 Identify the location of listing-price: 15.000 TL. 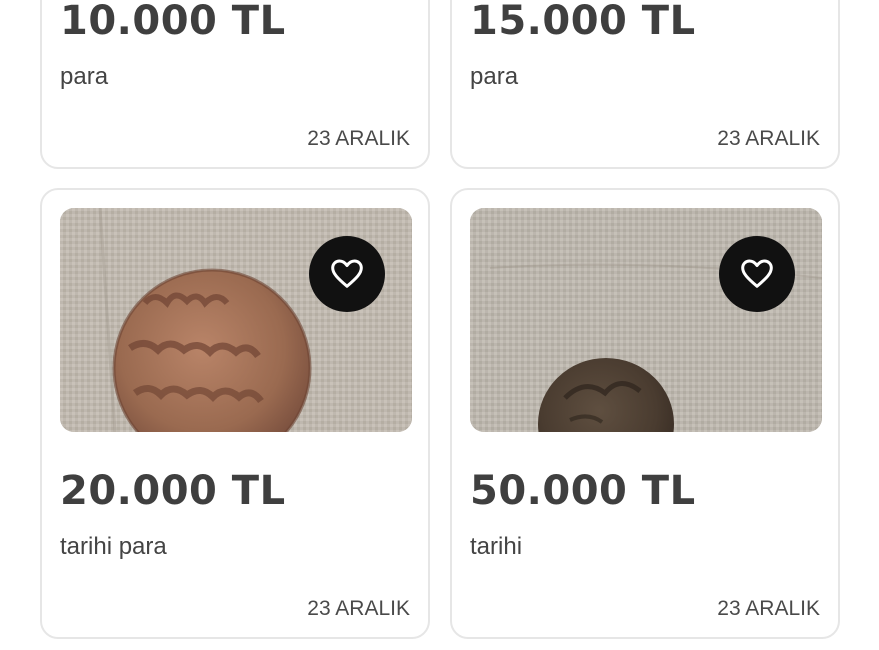
(583, 22).